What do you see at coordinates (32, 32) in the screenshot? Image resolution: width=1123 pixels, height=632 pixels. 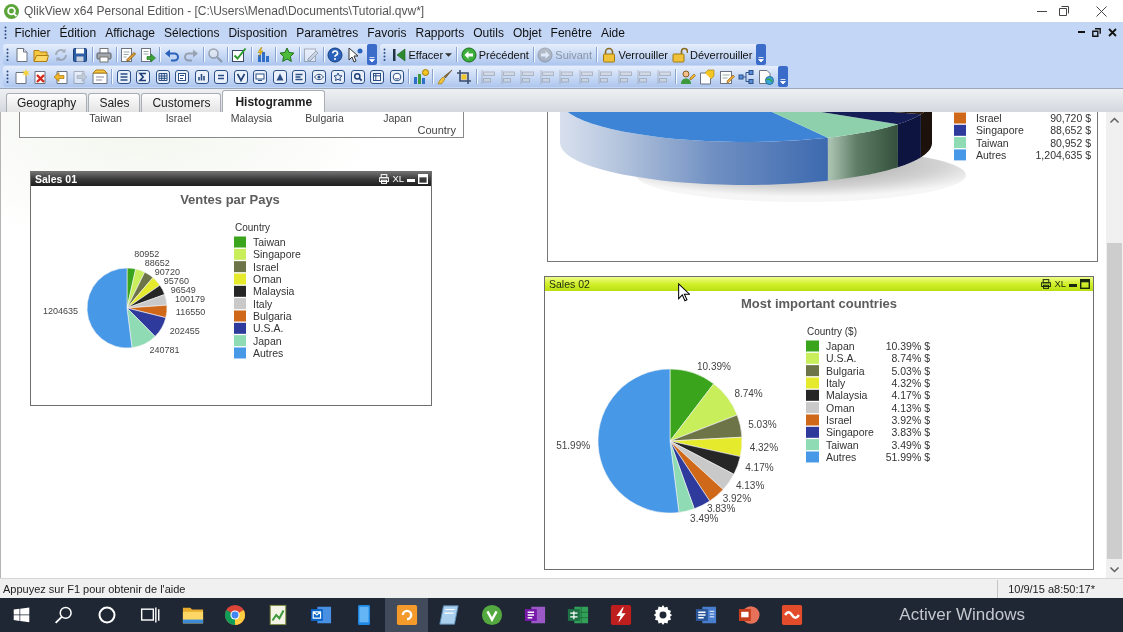 I see `menu-item: Fichier` at bounding box center [32, 32].